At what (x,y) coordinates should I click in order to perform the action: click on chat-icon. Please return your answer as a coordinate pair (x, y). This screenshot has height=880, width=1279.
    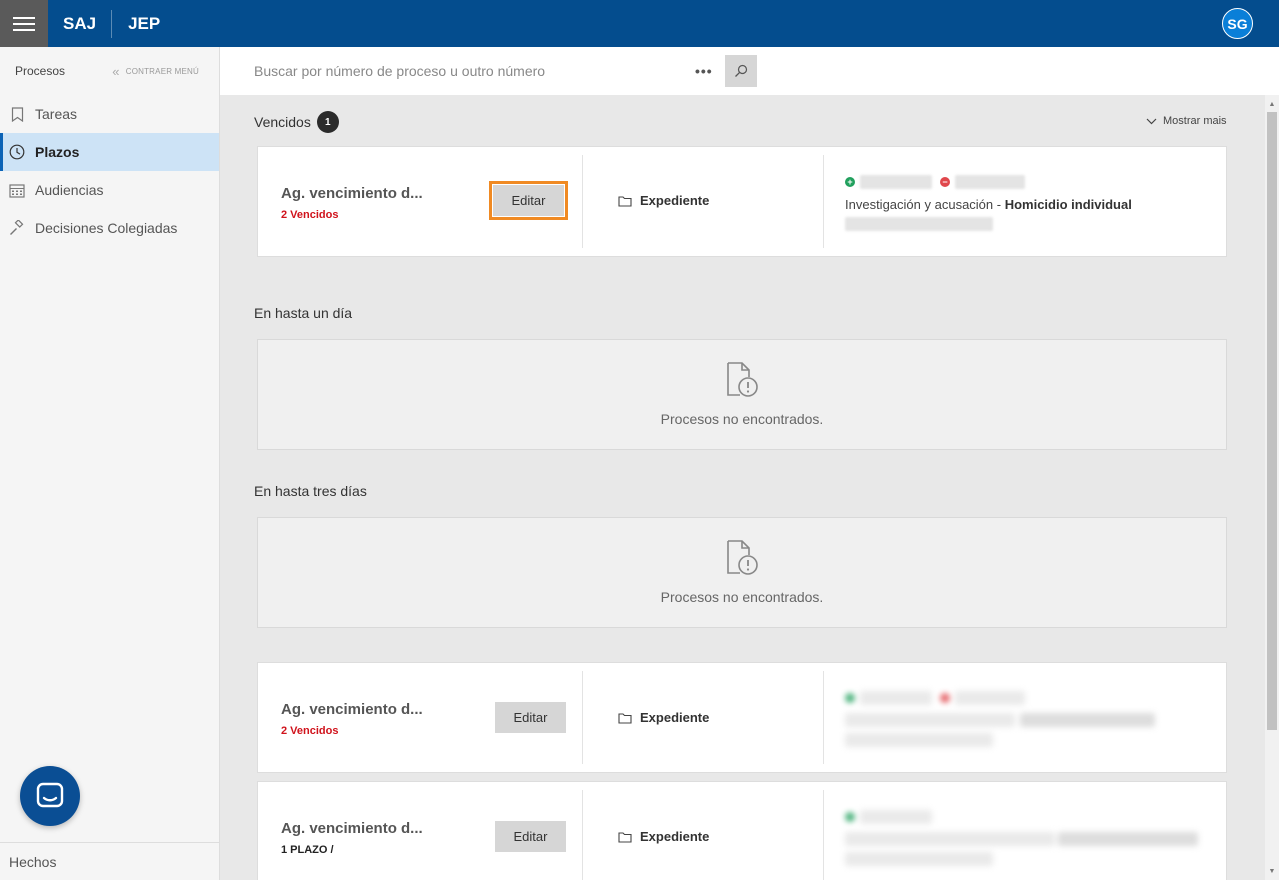
    Looking at the image, I should click on (50, 795).